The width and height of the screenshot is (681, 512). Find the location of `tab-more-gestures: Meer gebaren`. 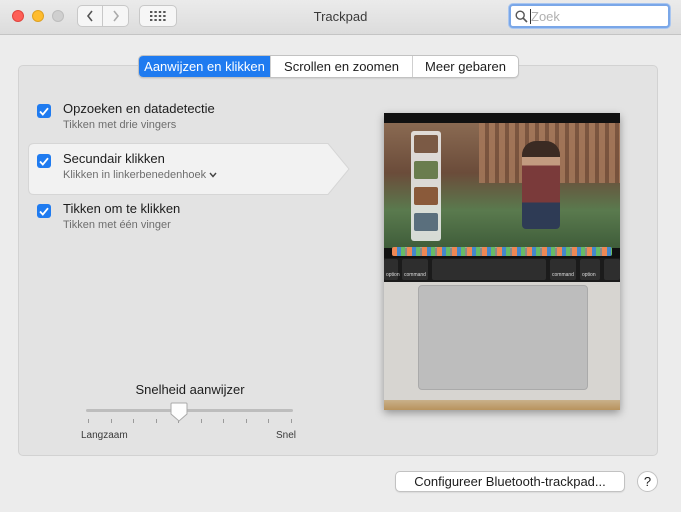

tab-more-gestures: Meer gebaren is located at coordinates (465, 66).